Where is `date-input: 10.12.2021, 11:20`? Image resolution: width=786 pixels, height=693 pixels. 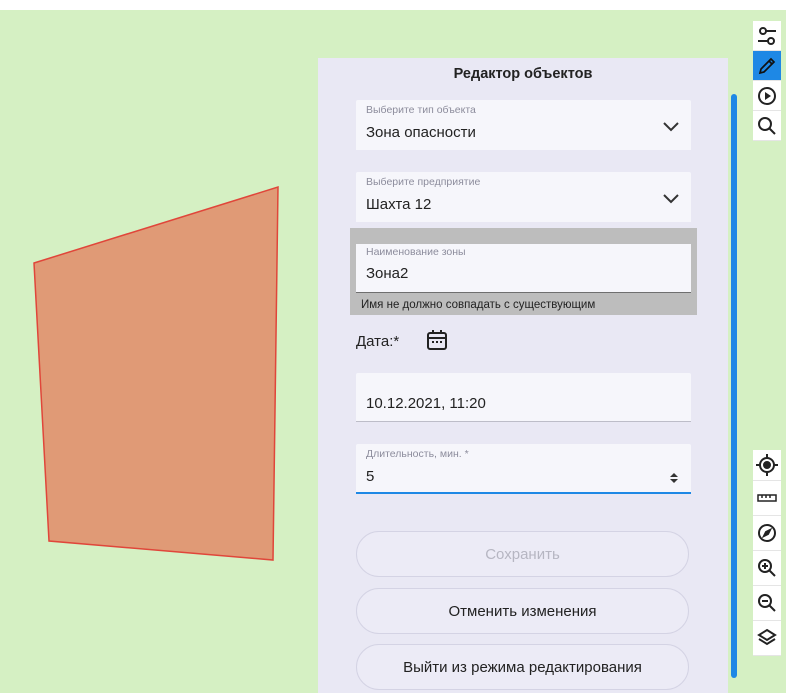 date-input: 10.12.2021, 11:20 is located at coordinates (523, 397).